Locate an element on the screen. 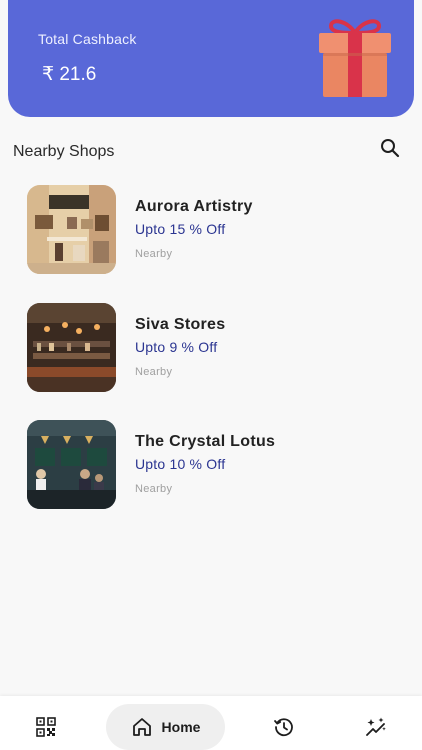 The height and width of the screenshot is (750, 422). nav-qr-scan is located at coordinates (46, 727).